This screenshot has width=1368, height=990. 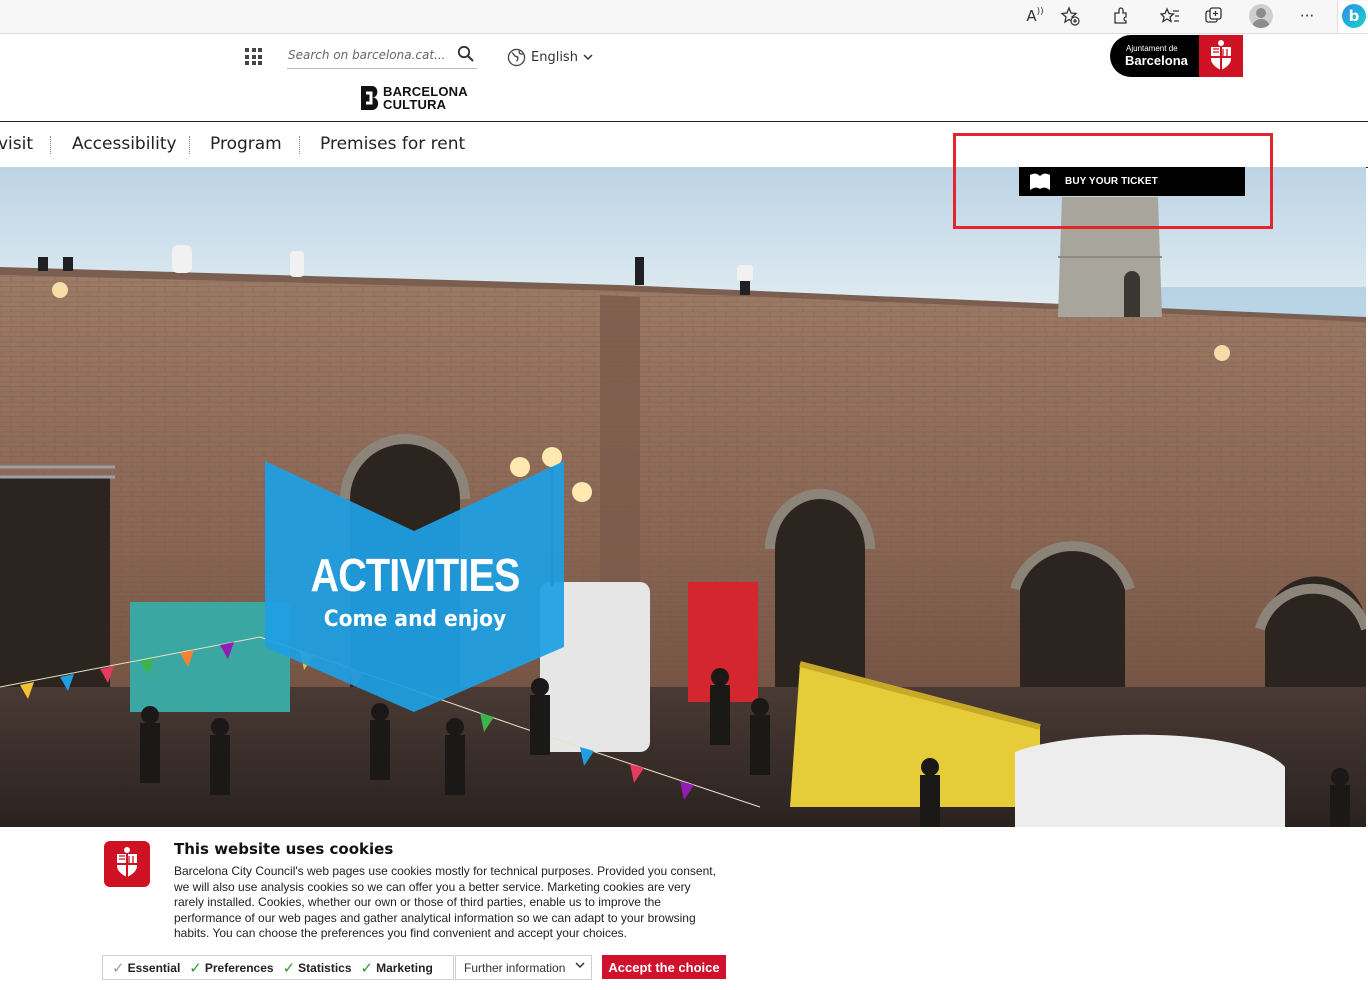 I want to click on cookie-option-label: Marketing, so click(x=404, y=967).